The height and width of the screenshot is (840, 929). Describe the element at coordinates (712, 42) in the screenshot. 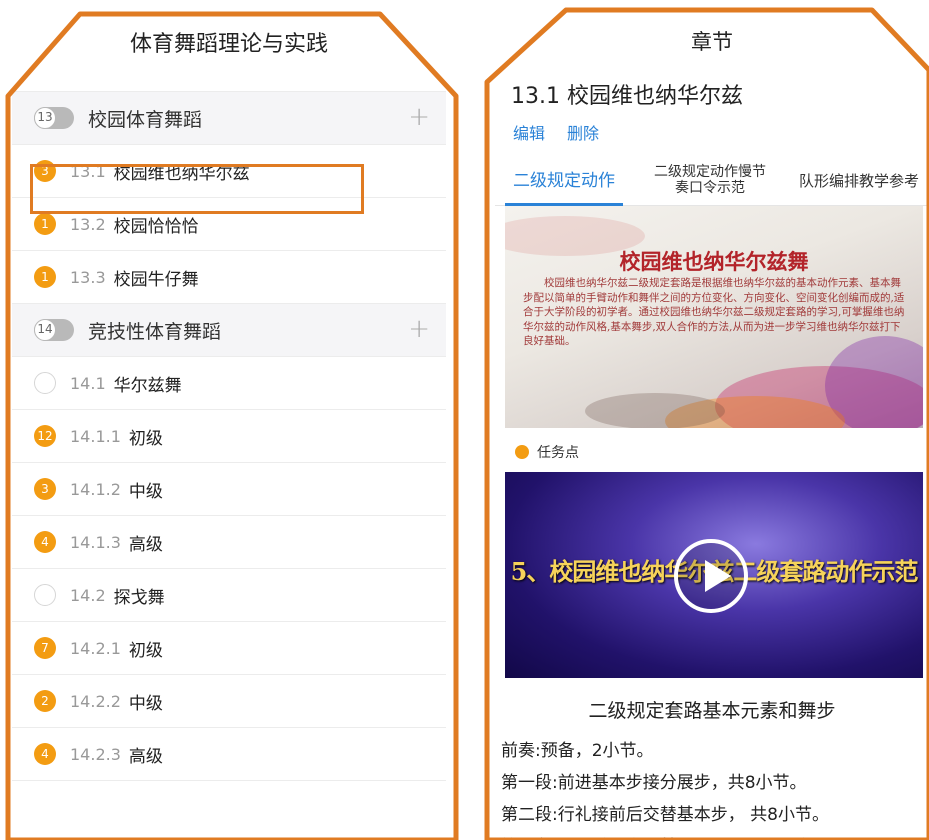

I see `page-title: 章节` at that location.